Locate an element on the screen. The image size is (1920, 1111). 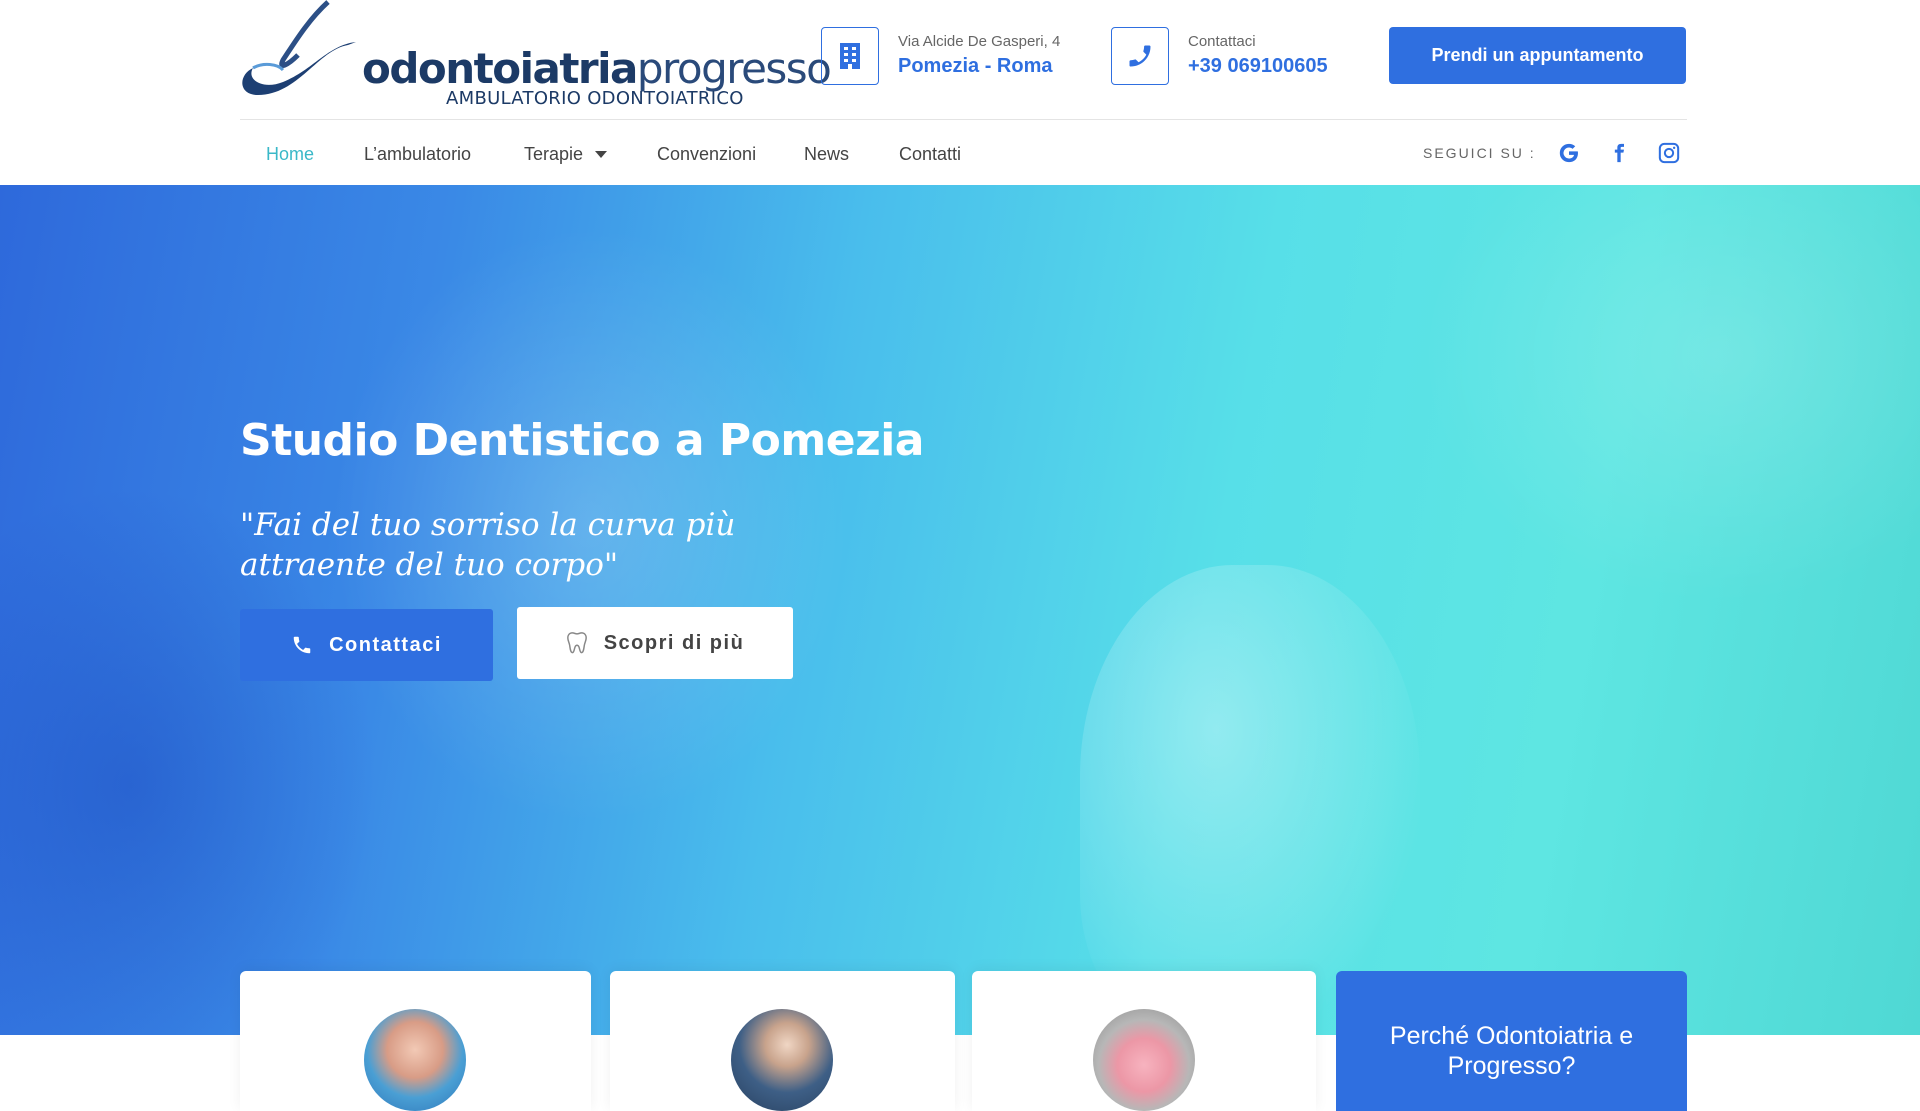
nav-item-ambulatorio: L’ambulatorio is located at coordinates (417, 154).